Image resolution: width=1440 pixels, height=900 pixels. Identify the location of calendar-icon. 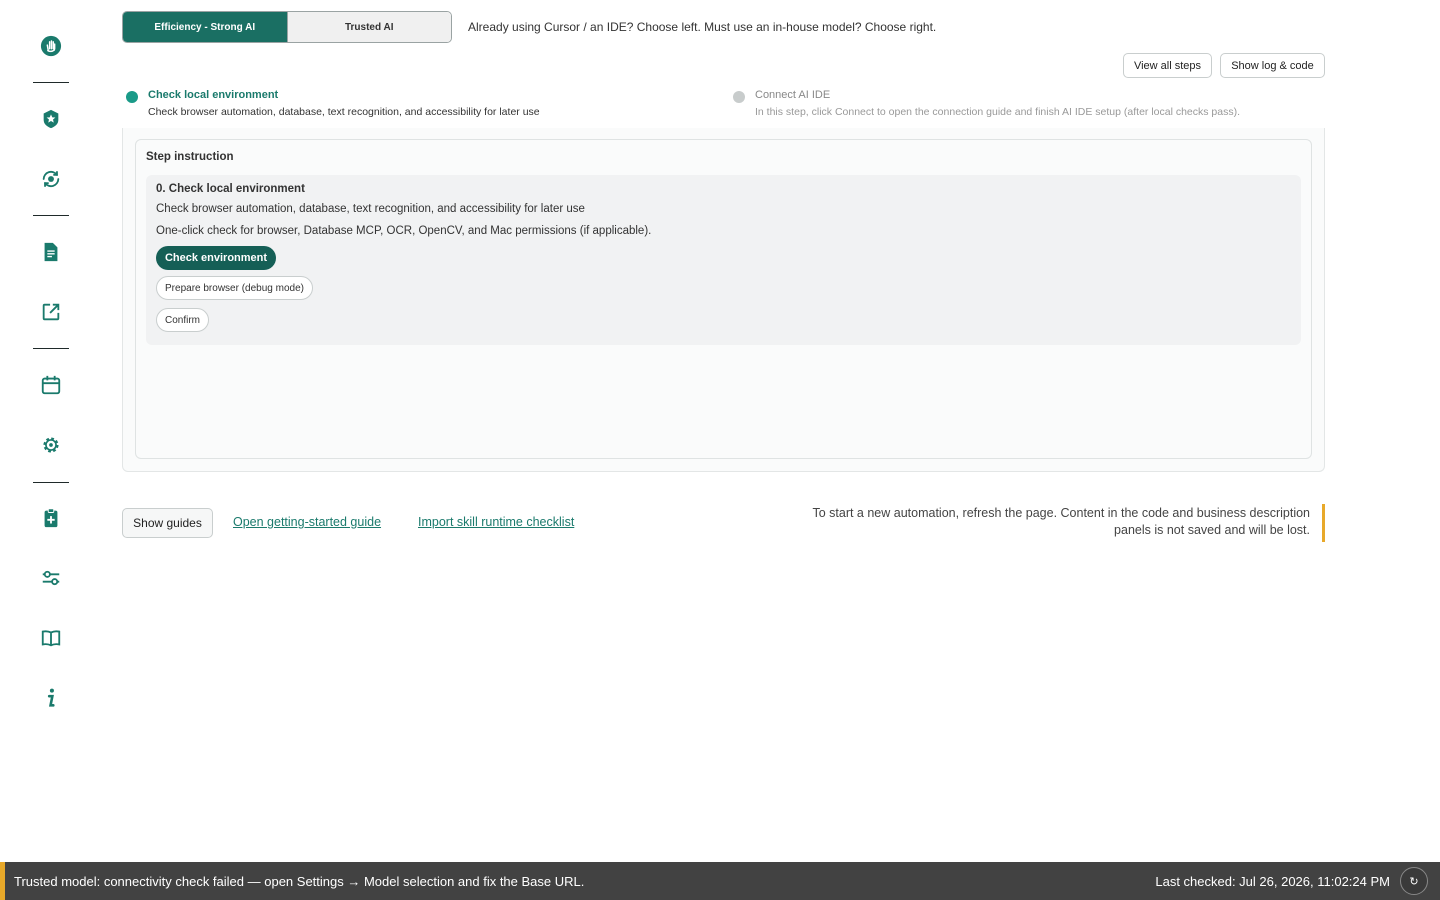
(51, 385).